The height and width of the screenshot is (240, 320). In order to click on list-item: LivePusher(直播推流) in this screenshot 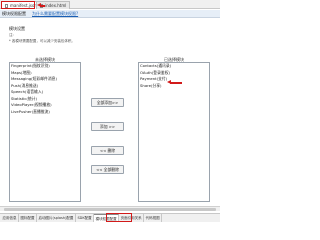, I will do `click(45, 112)`.